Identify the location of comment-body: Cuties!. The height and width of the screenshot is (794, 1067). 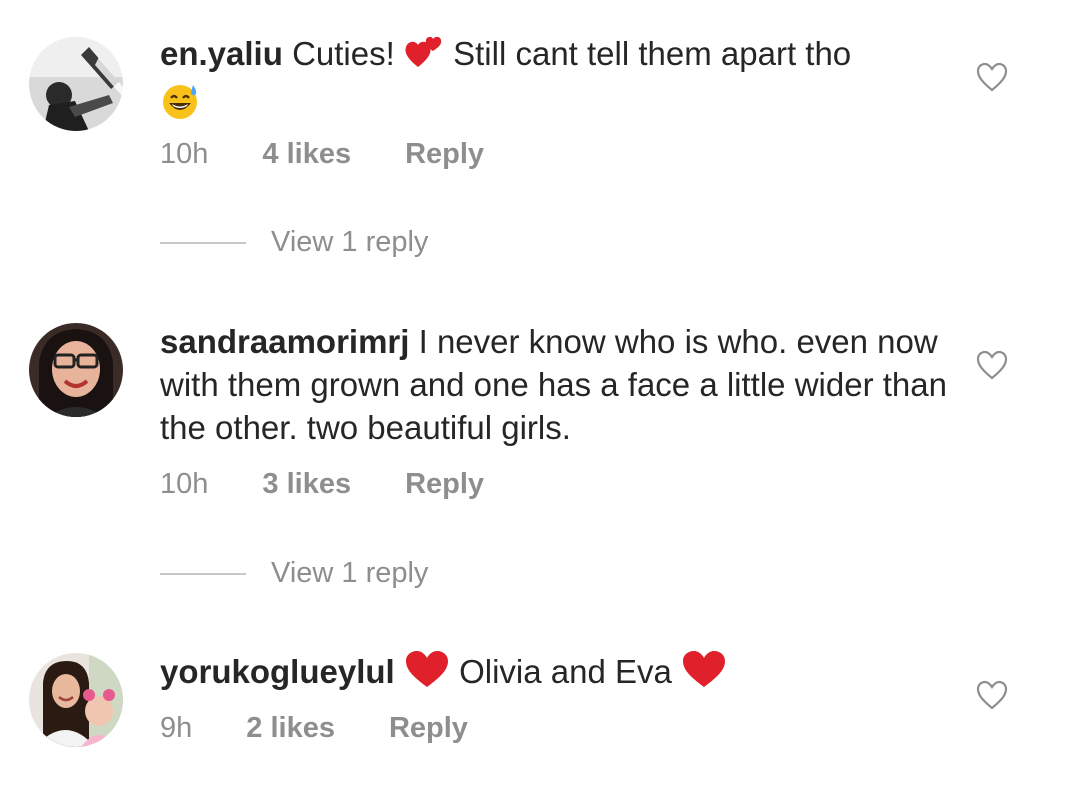
(343, 53).